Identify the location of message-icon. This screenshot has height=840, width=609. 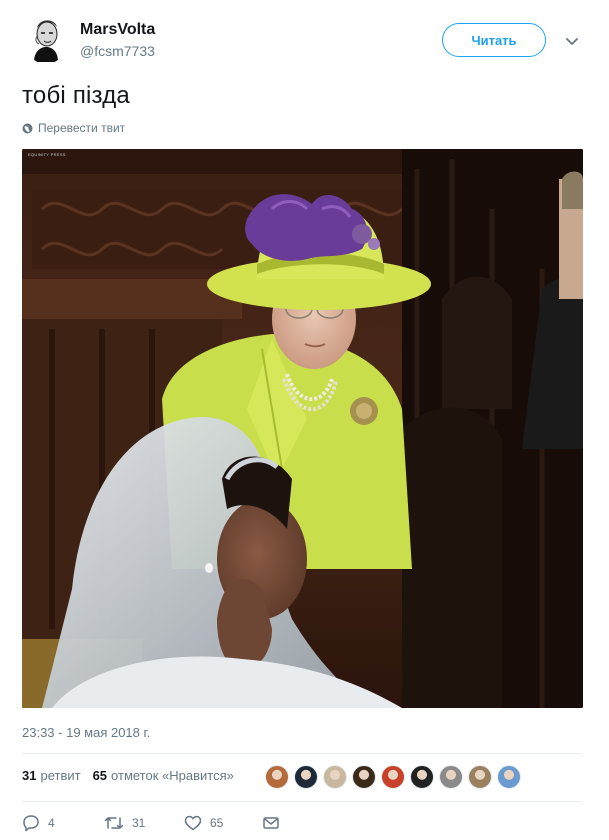
(271, 823).